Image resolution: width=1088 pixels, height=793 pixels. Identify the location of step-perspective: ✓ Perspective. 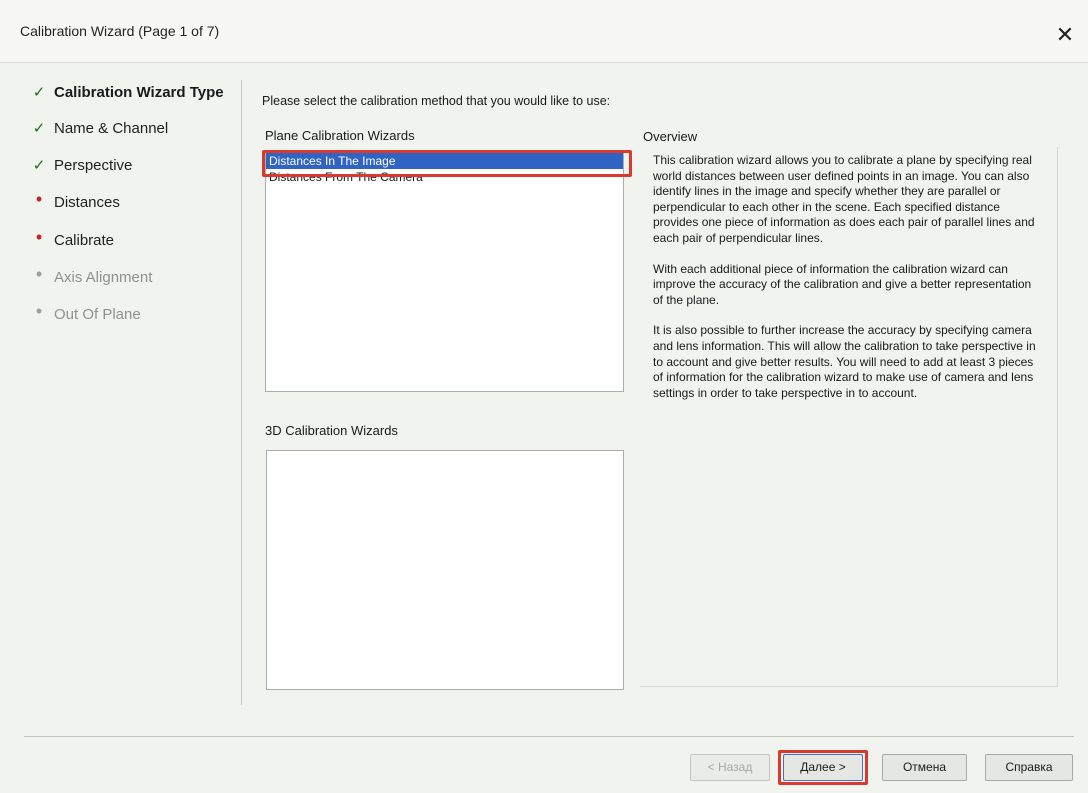
(78, 165).